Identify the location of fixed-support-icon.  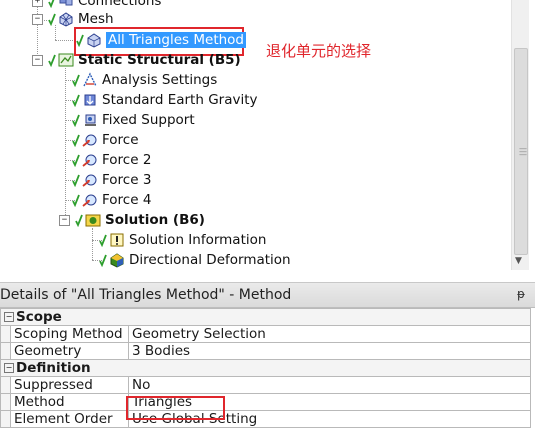
(90, 120).